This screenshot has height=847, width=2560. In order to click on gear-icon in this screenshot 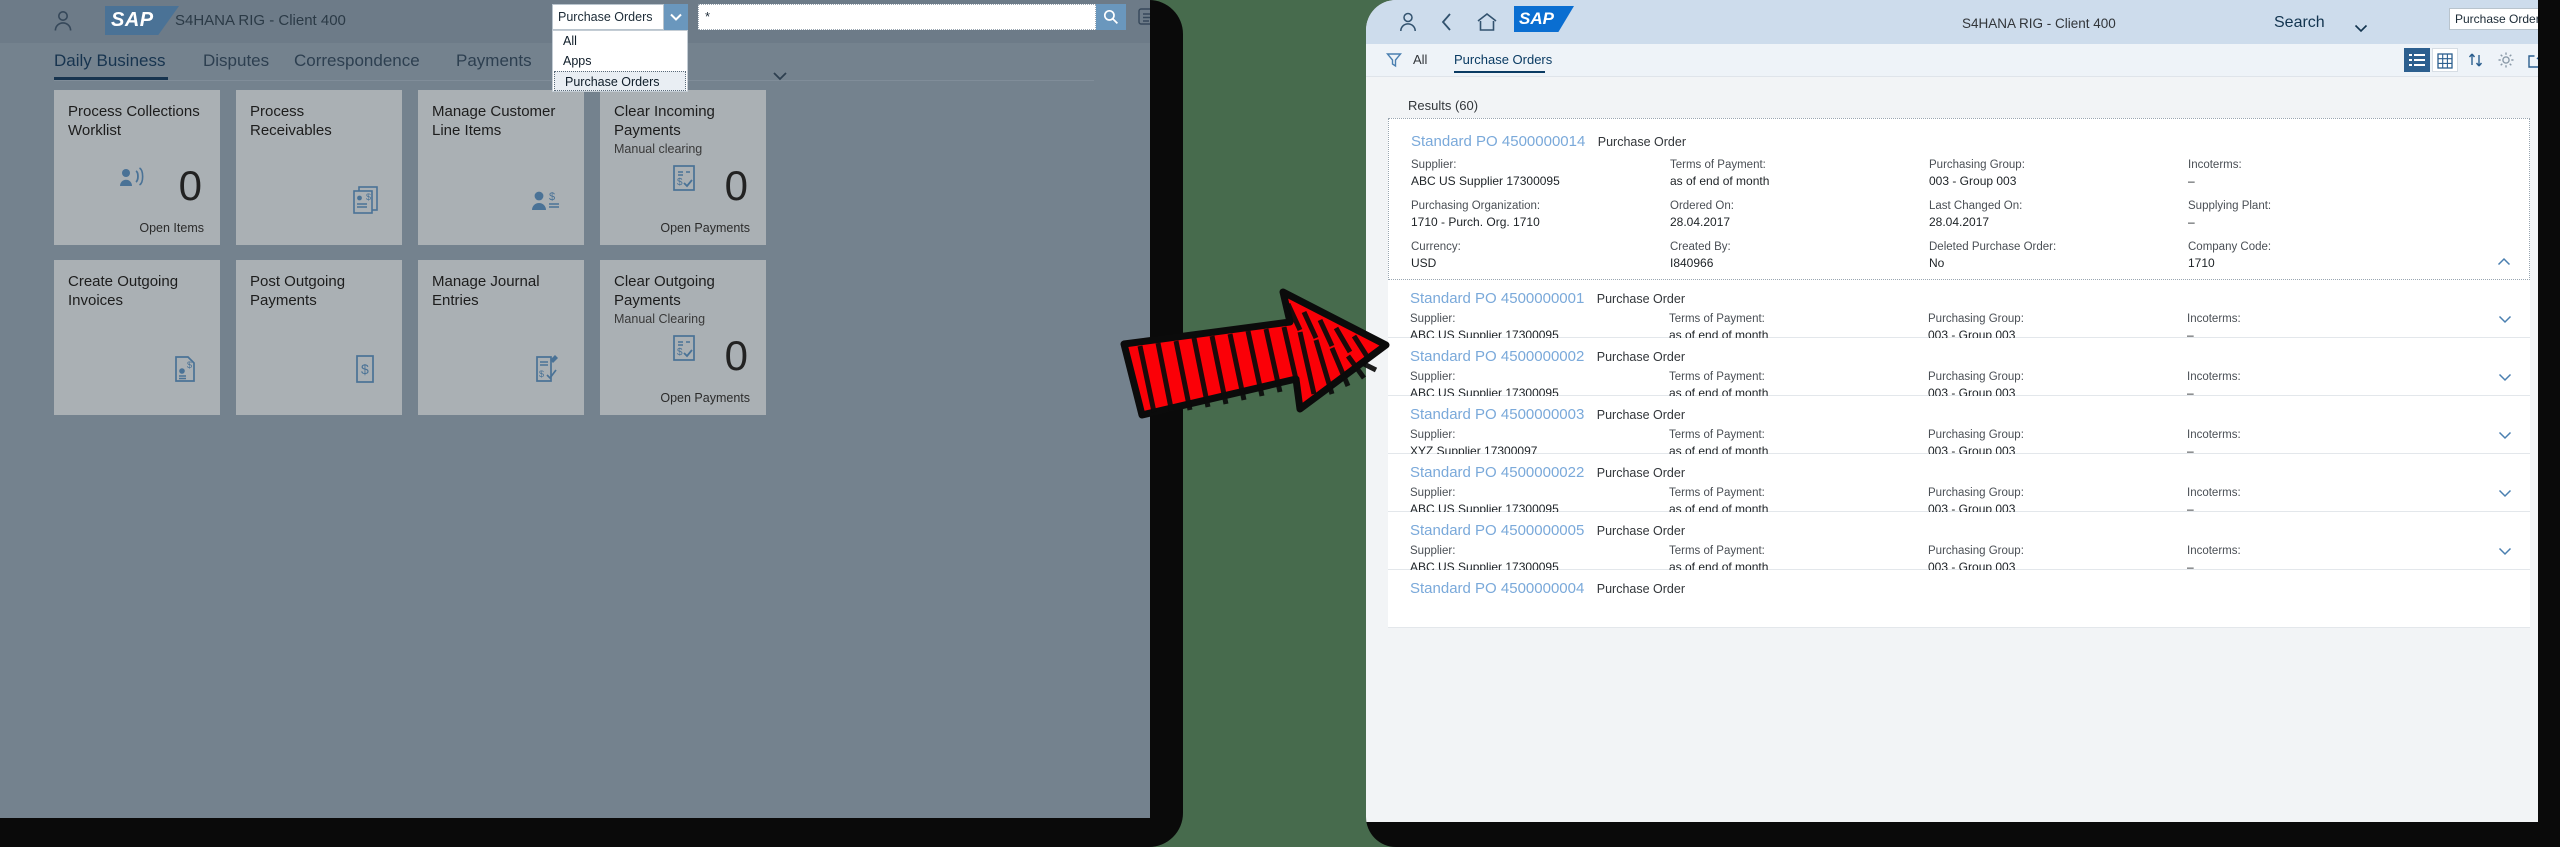, I will do `click(2507, 60)`.